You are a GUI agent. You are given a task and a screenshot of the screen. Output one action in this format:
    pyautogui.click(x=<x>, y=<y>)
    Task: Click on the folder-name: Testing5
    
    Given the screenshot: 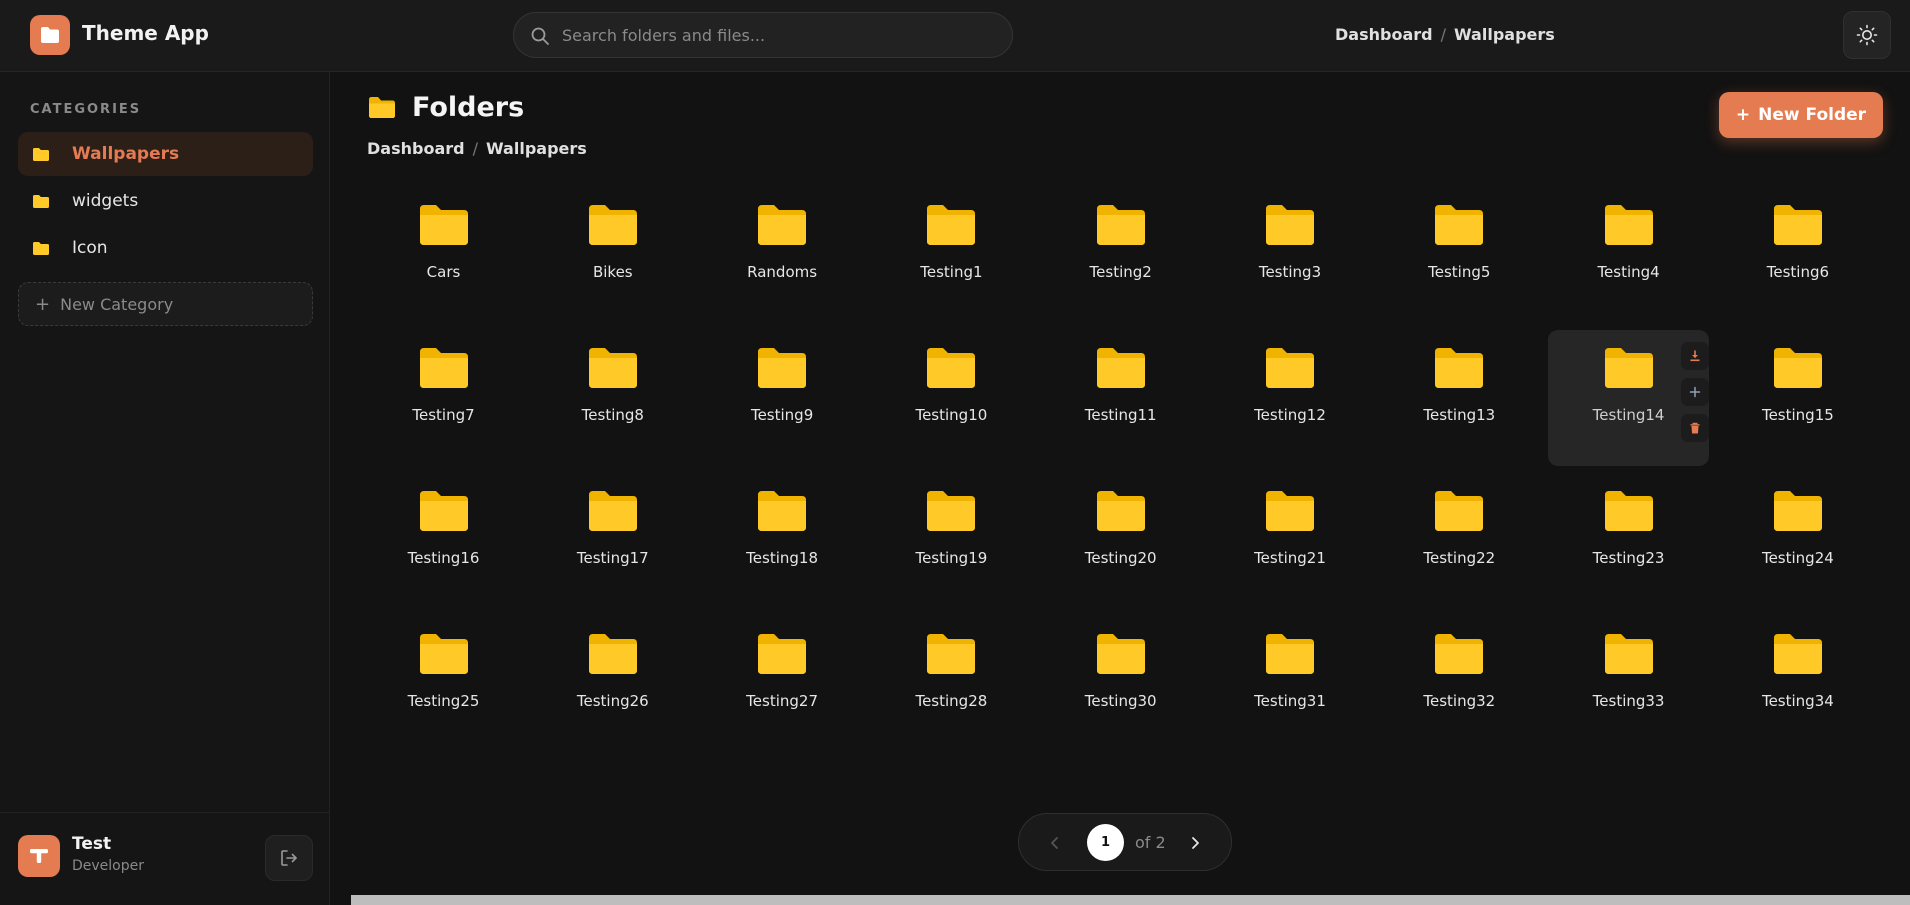 What is the action you would take?
    pyautogui.click(x=1459, y=272)
    